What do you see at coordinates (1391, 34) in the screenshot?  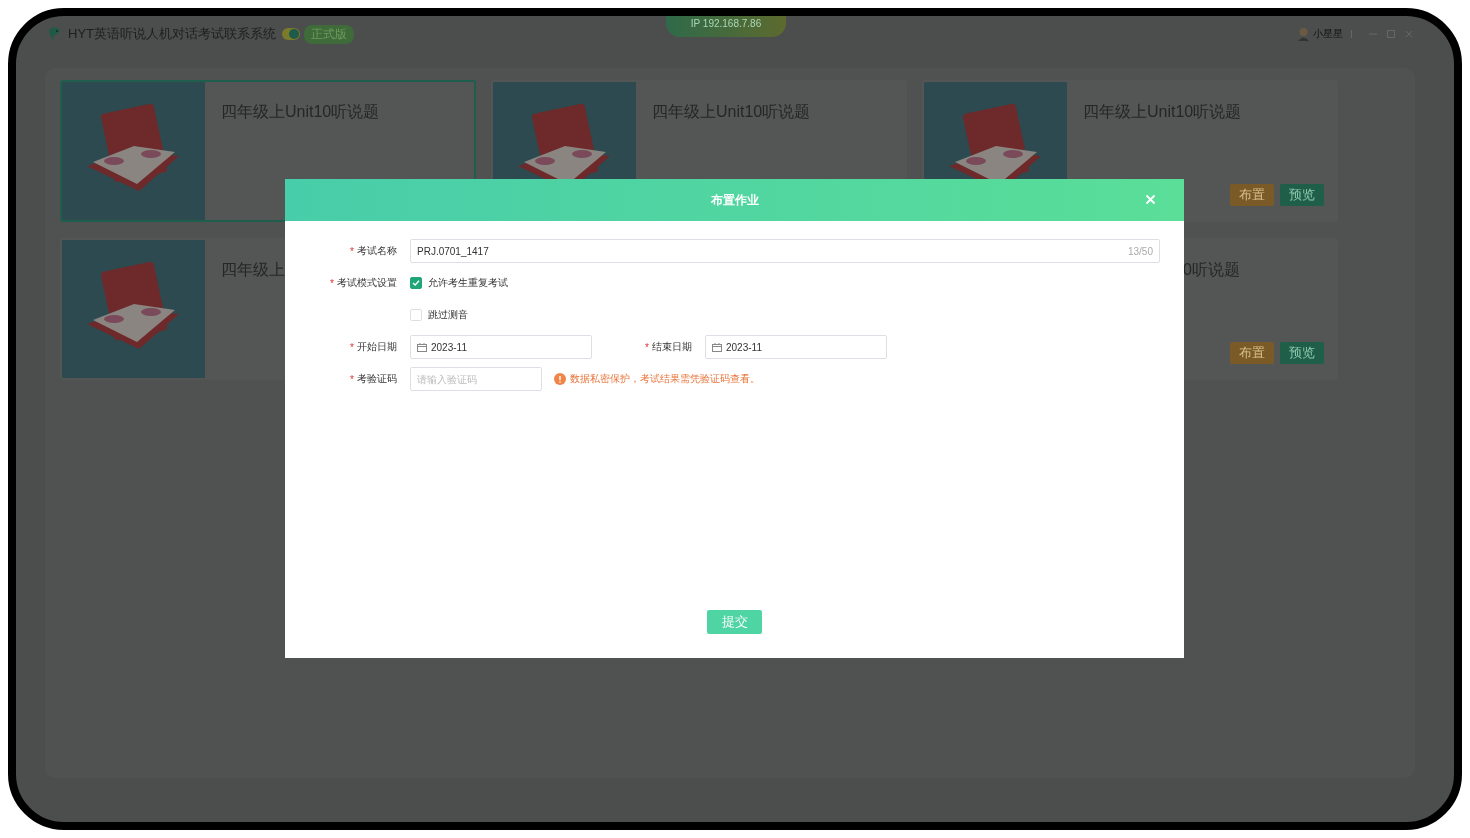 I see `maximize-icon` at bounding box center [1391, 34].